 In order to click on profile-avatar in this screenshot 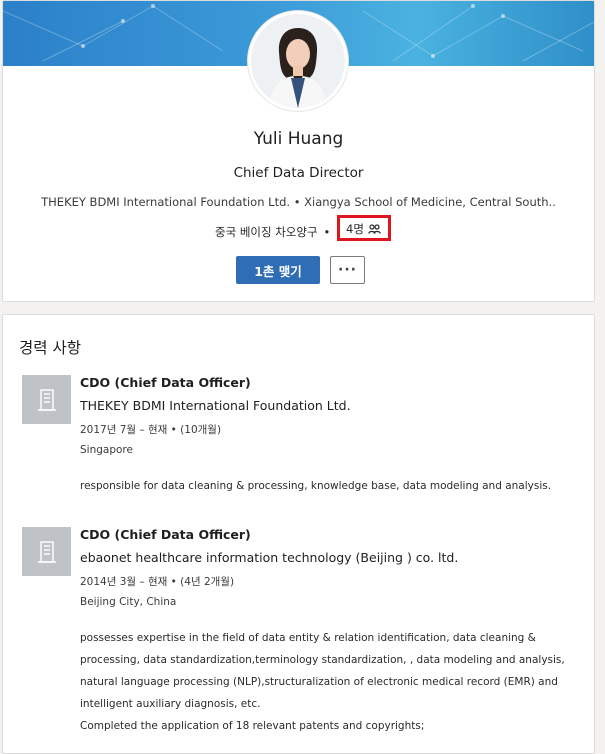, I will do `click(298, 61)`.